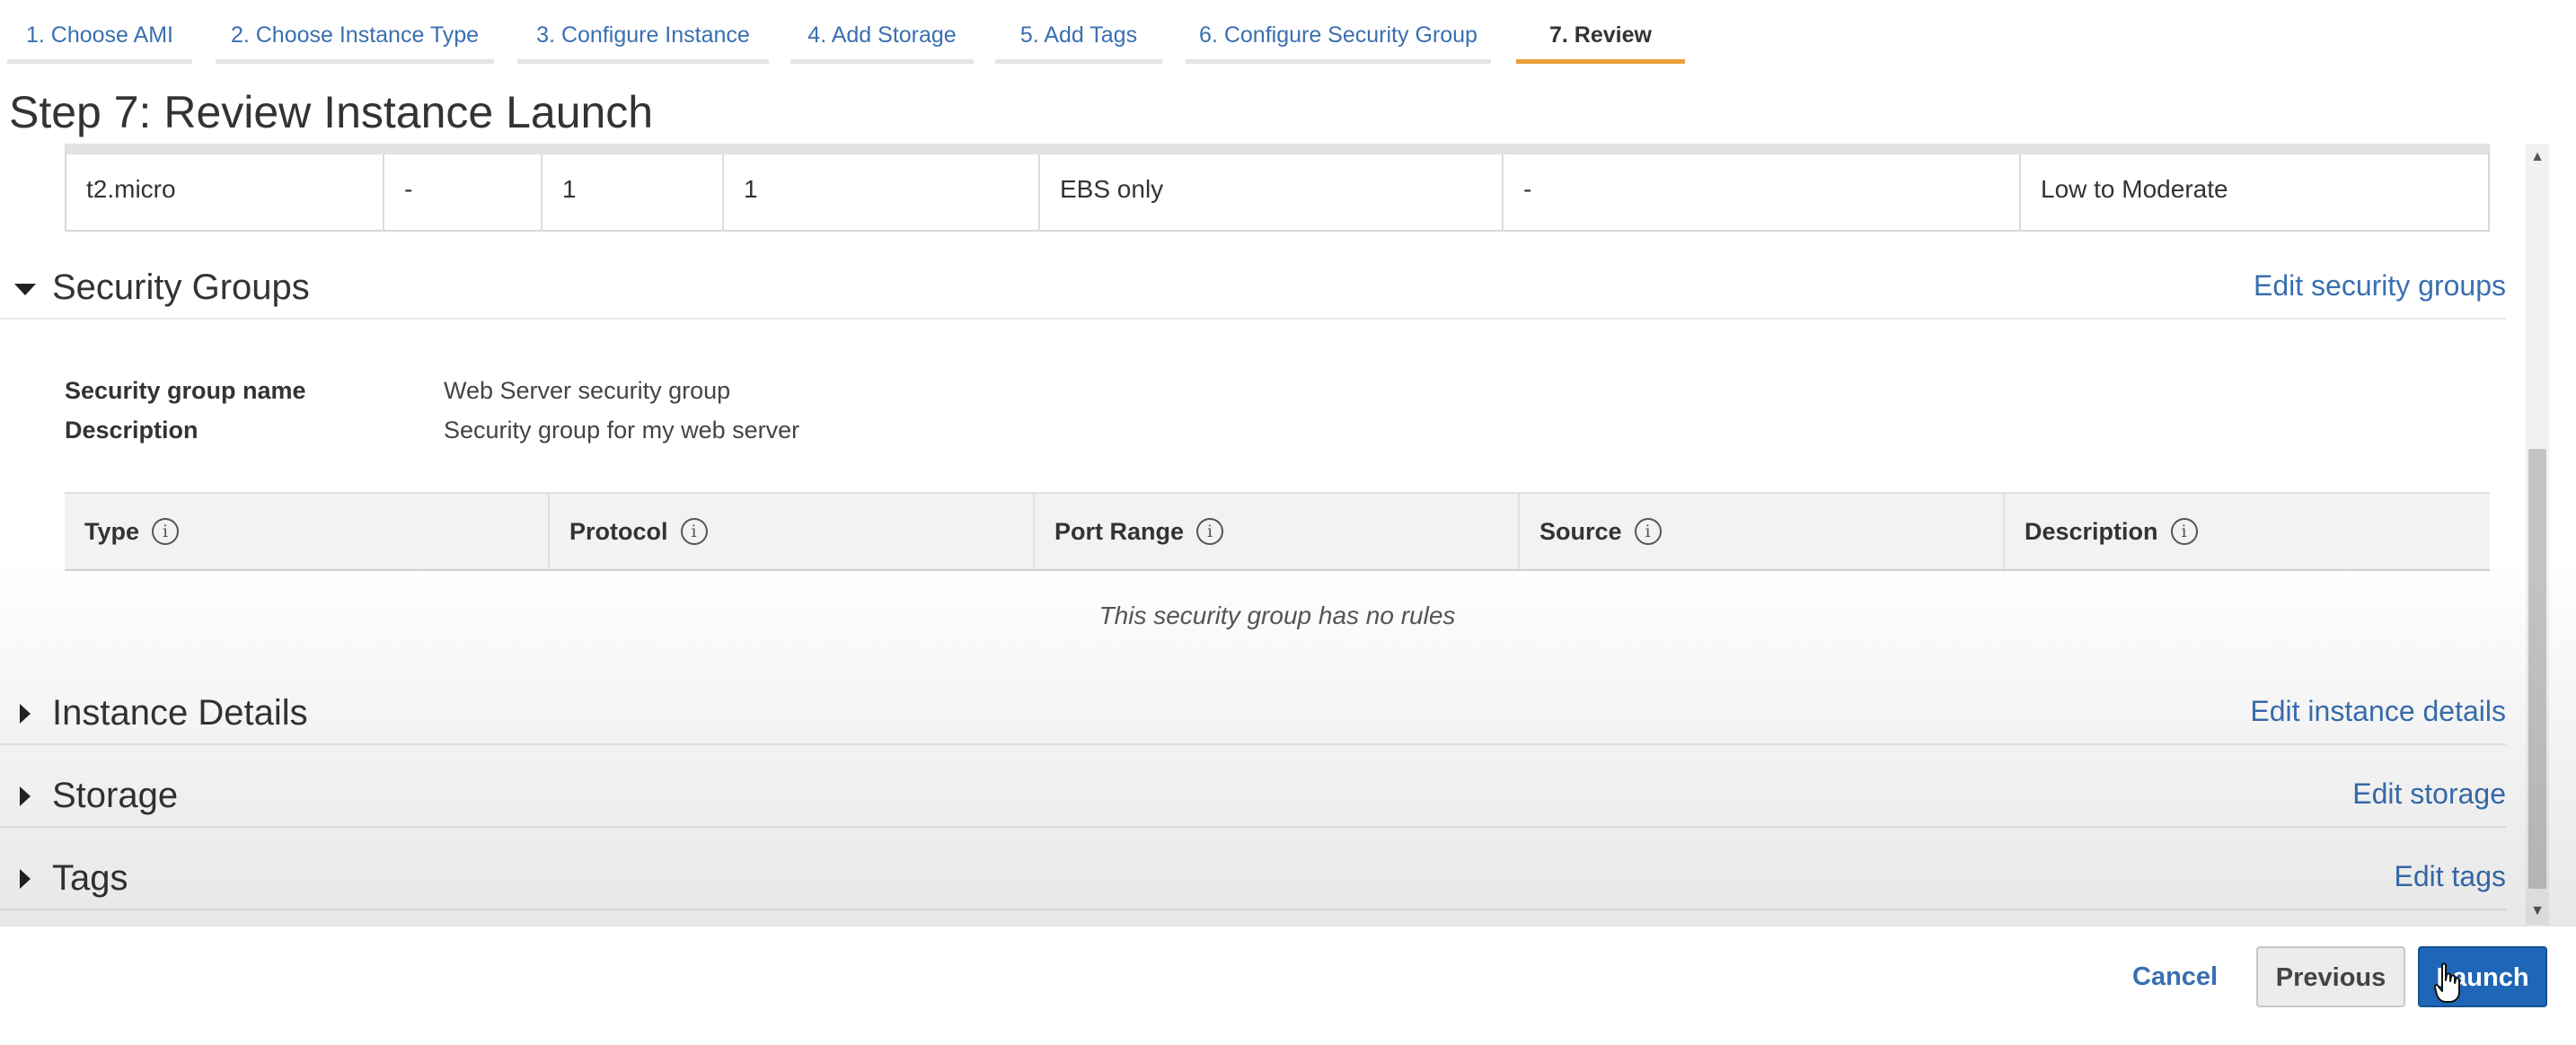 This screenshot has width=2576, height=1045. Describe the element at coordinates (1338, 32) in the screenshot. I see `tab-configure-security-group: 6. Configure Security Group` at that location.